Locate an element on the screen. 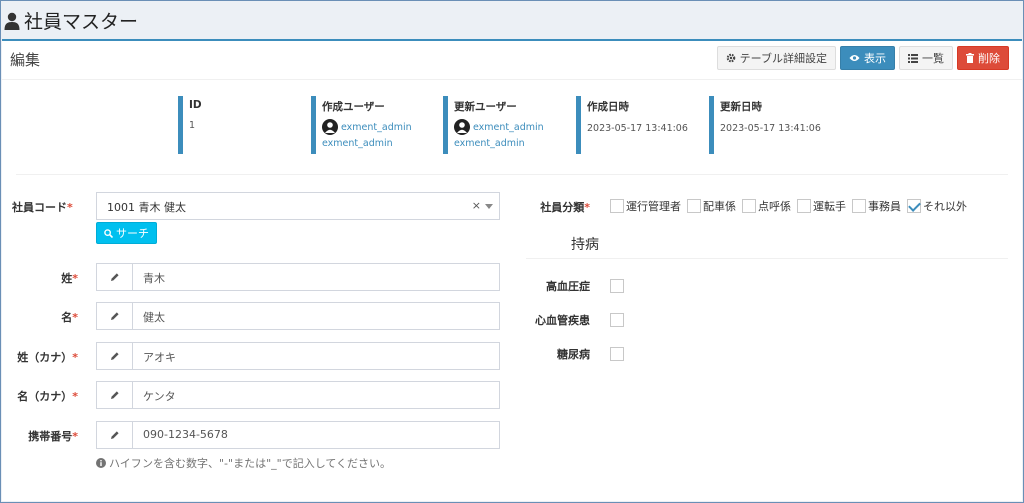 The width and height of the screenshot is (1024, 503). diabetes-checkbox is located at coordinates (617, 354).